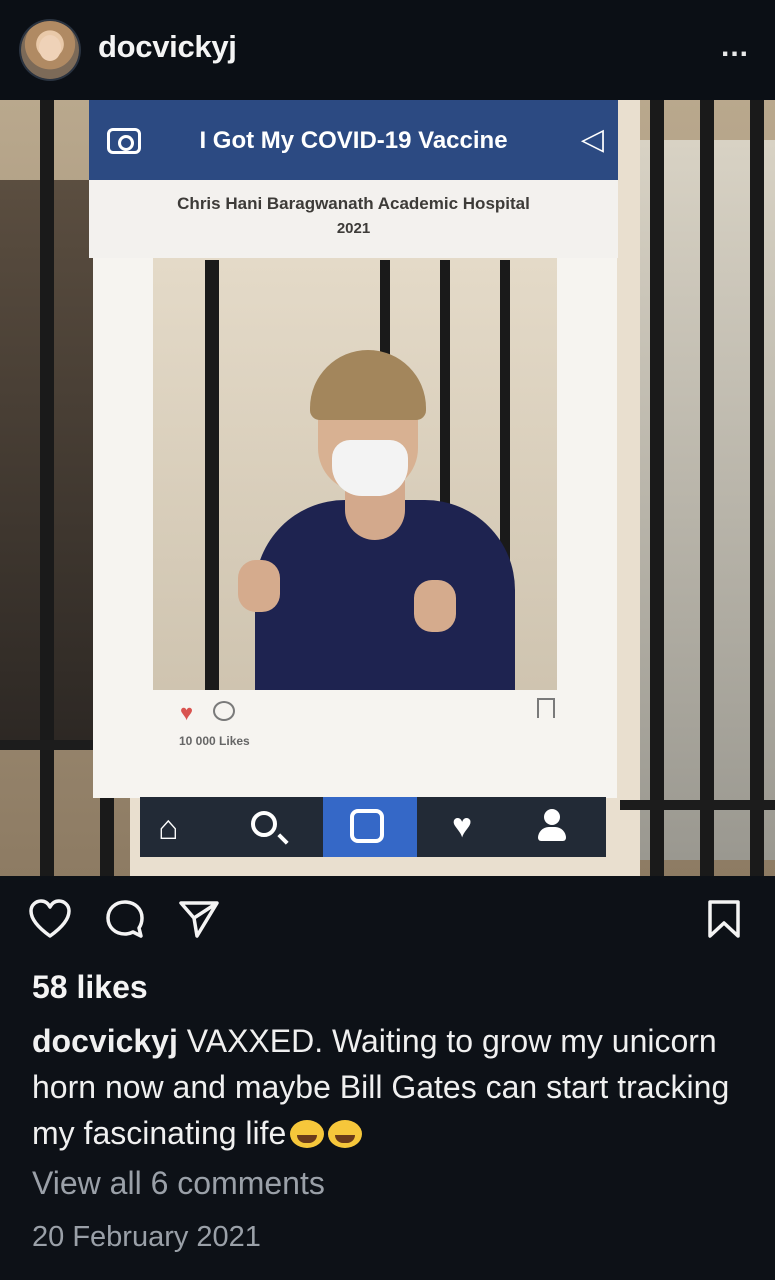 The width and height of the screenshot is (775, 1280). What do you see at coordinates (353, 203) in the screenshot?
I see `frame-hospital: Chris Hani Baragwanath Academic Hospital` at bounding box center [353, 203].